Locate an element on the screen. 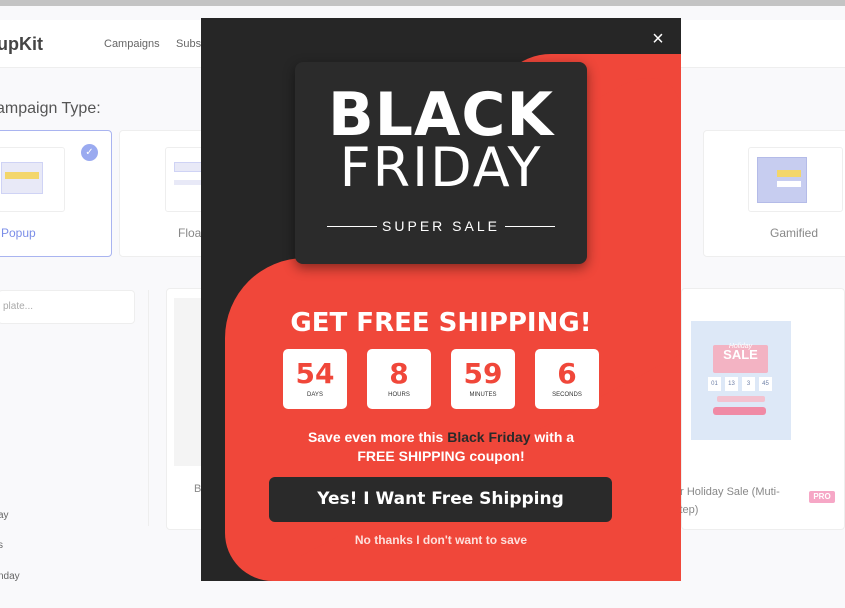 This screenshot has width=845, height=608. popup-headline: GET FREE SHIPPING! is located at coordinates (441, 323).